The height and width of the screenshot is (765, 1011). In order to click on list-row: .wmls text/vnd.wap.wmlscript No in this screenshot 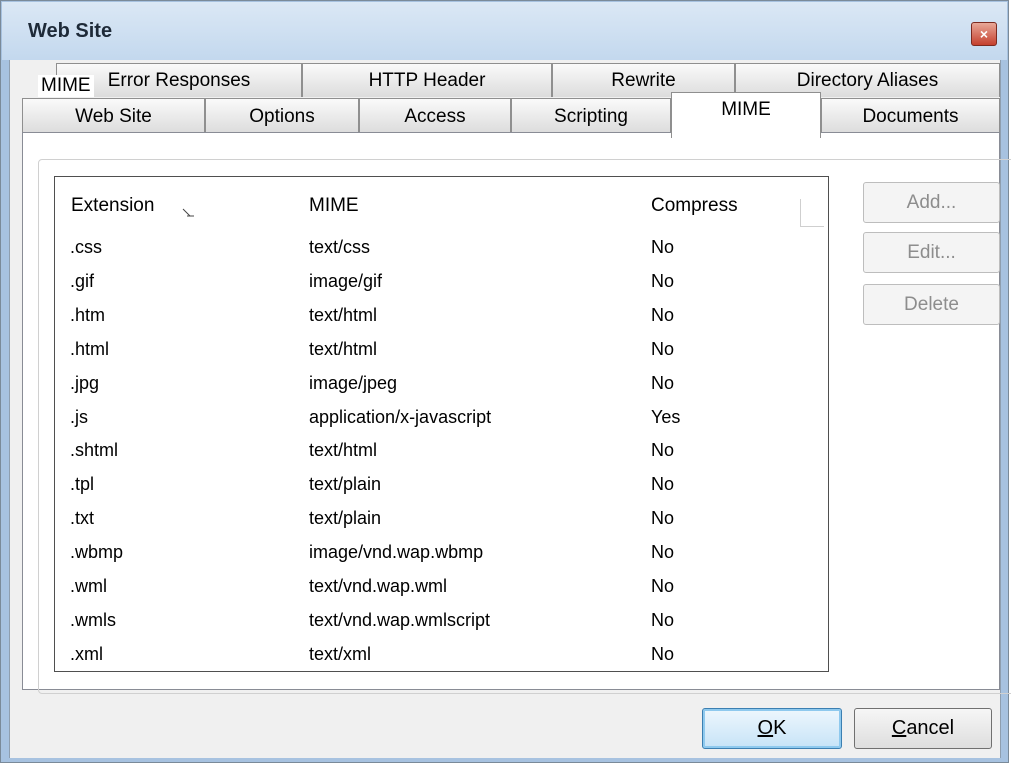, I will do `click(441, 623)`.